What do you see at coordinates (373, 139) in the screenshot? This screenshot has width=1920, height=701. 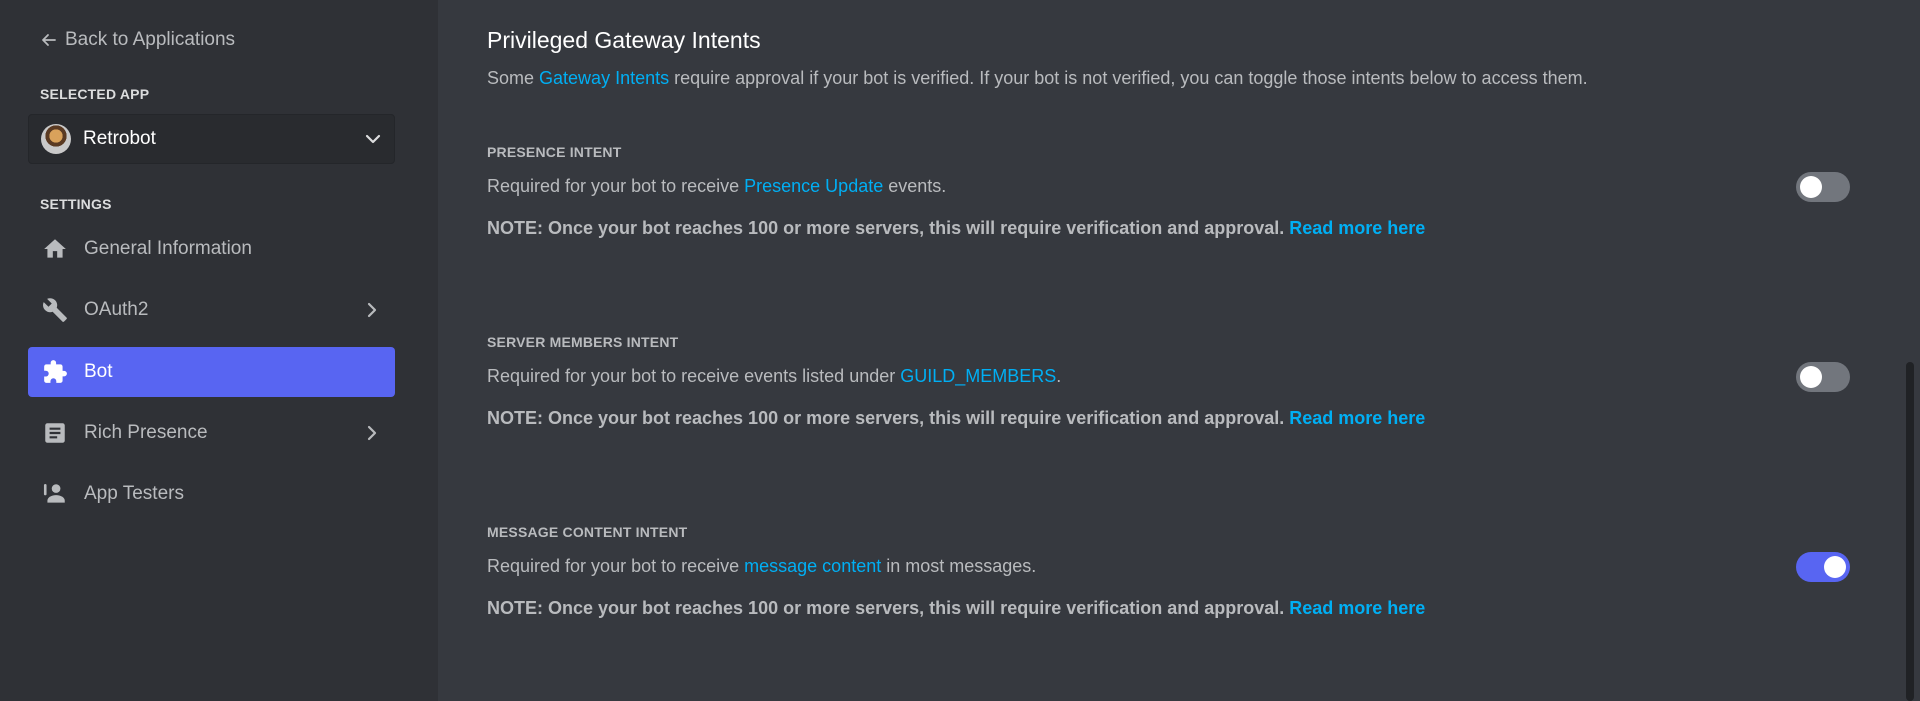 I see `chevron-down-icon` at bounding box center [373, 139].